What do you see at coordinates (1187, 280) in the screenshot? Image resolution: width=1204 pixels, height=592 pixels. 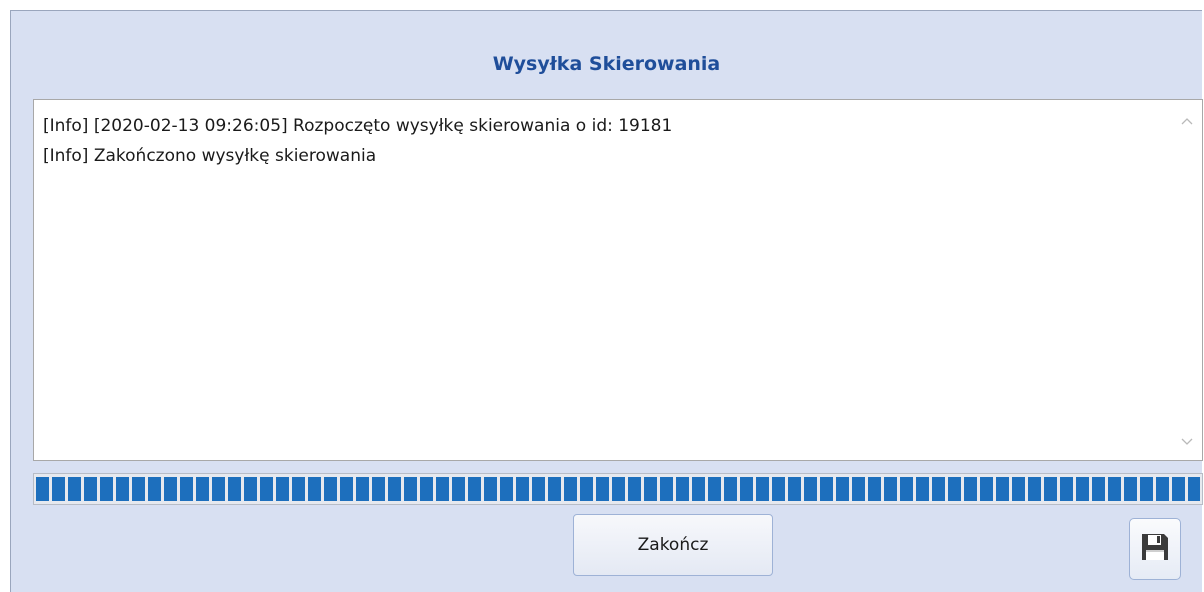 I see `vertical-scrollbar` at bounding box center [1187, 280].